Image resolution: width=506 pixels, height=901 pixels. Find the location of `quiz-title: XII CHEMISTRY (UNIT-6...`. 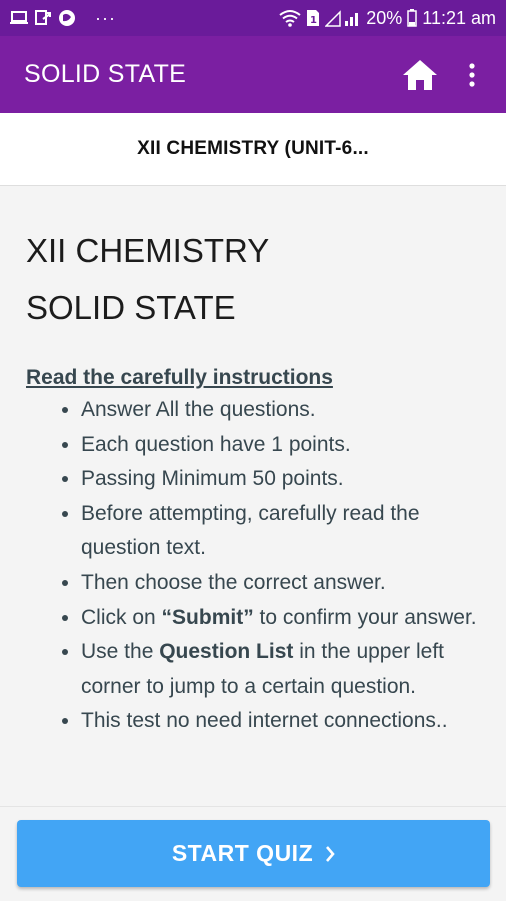

quiz-title: XII CHEMISTRY (UNIT-6... is located at coordinates (253, 148).